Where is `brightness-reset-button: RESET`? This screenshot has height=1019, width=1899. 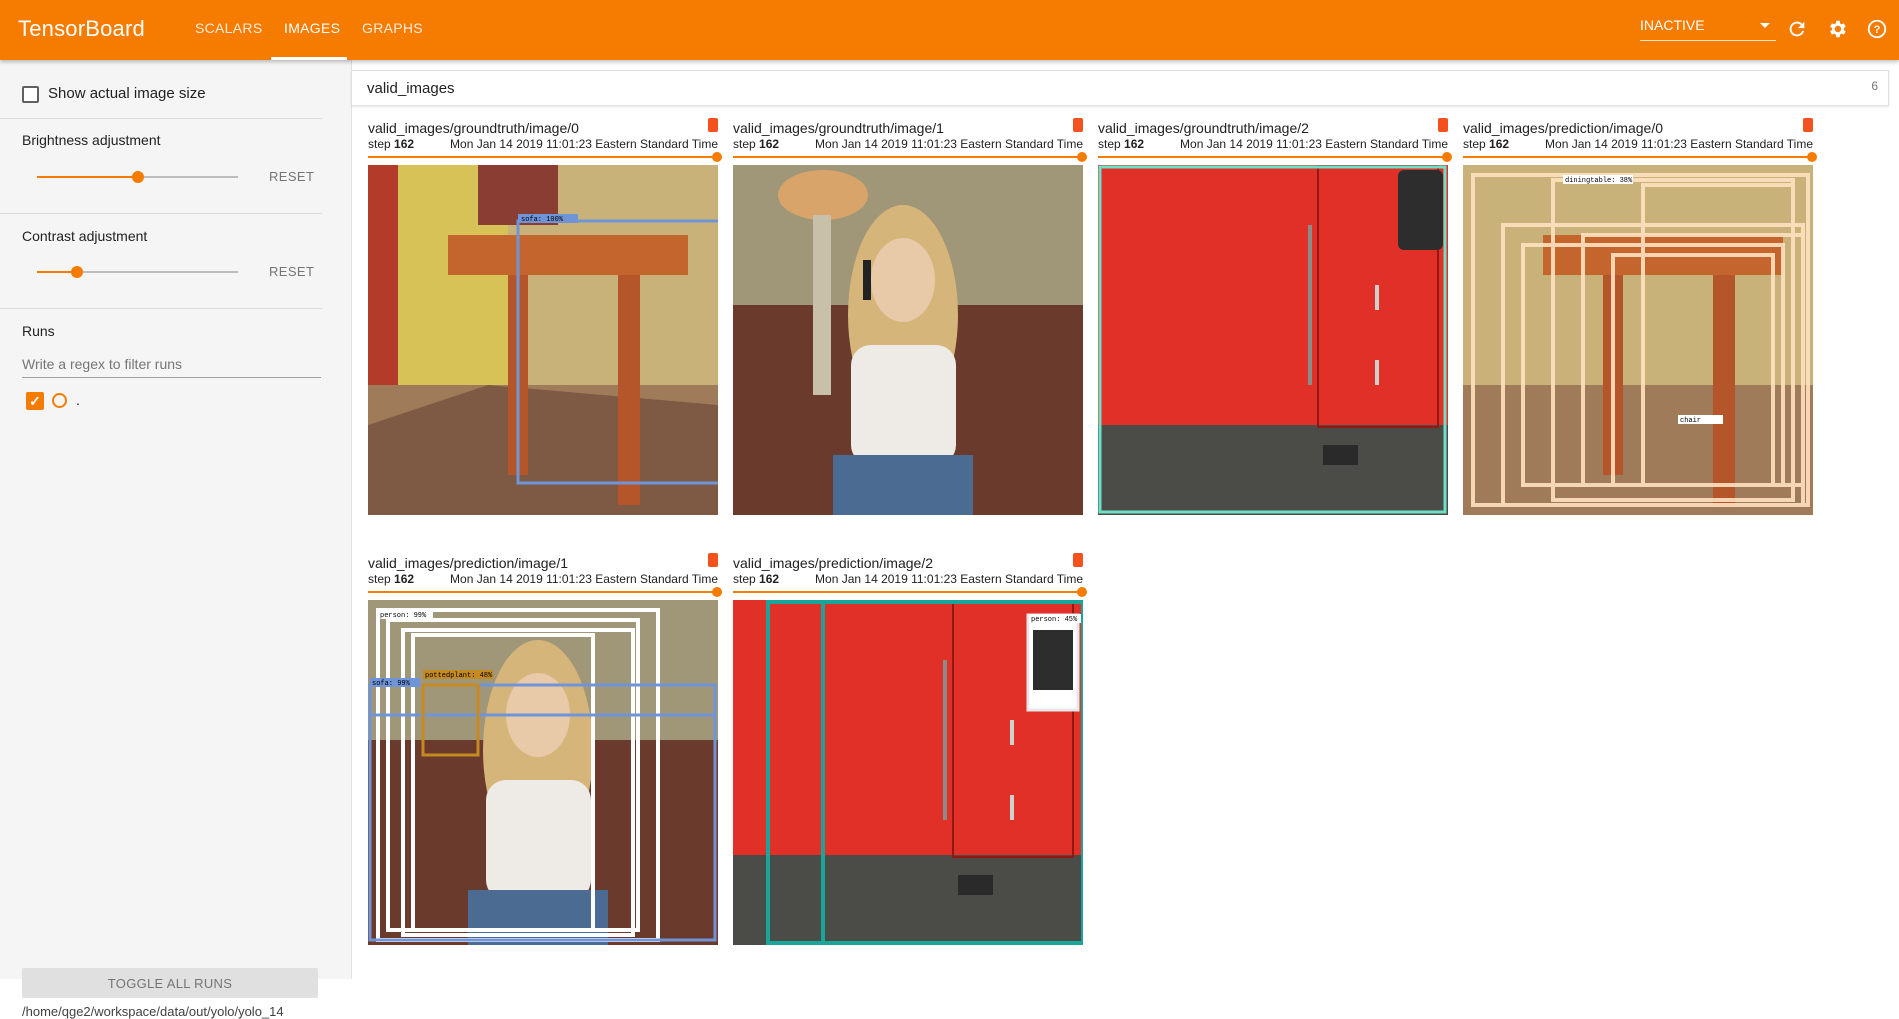
brightness-reset-button: RESET is located at coordinates (291, 176).